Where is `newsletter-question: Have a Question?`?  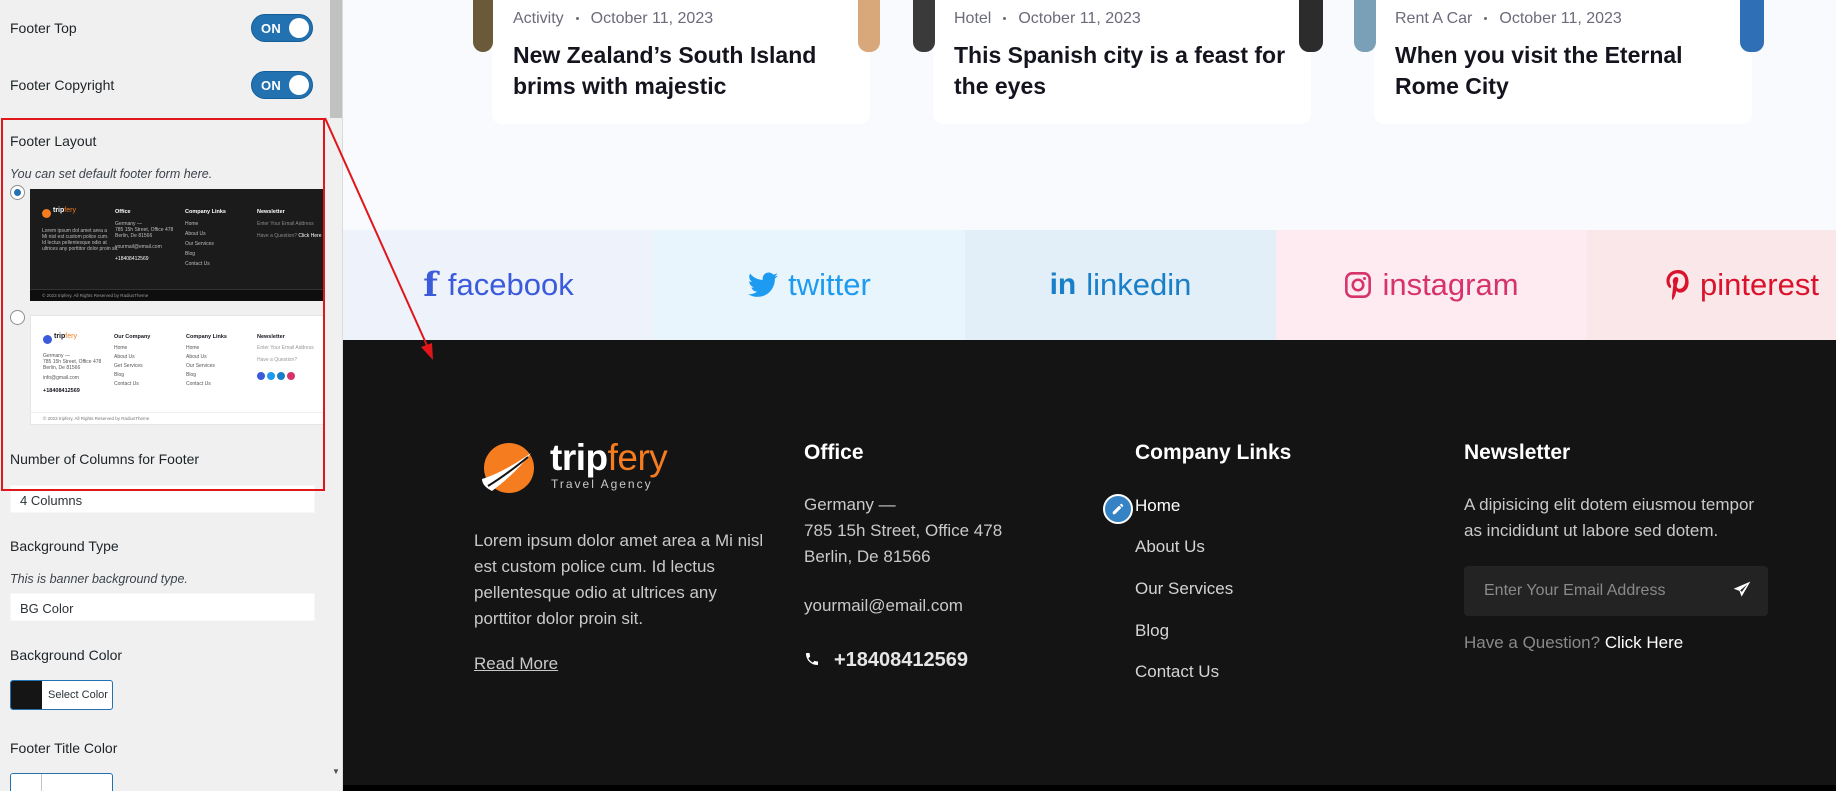 newsletter-question: Have a Question? is located at coordinates (1532, 642).